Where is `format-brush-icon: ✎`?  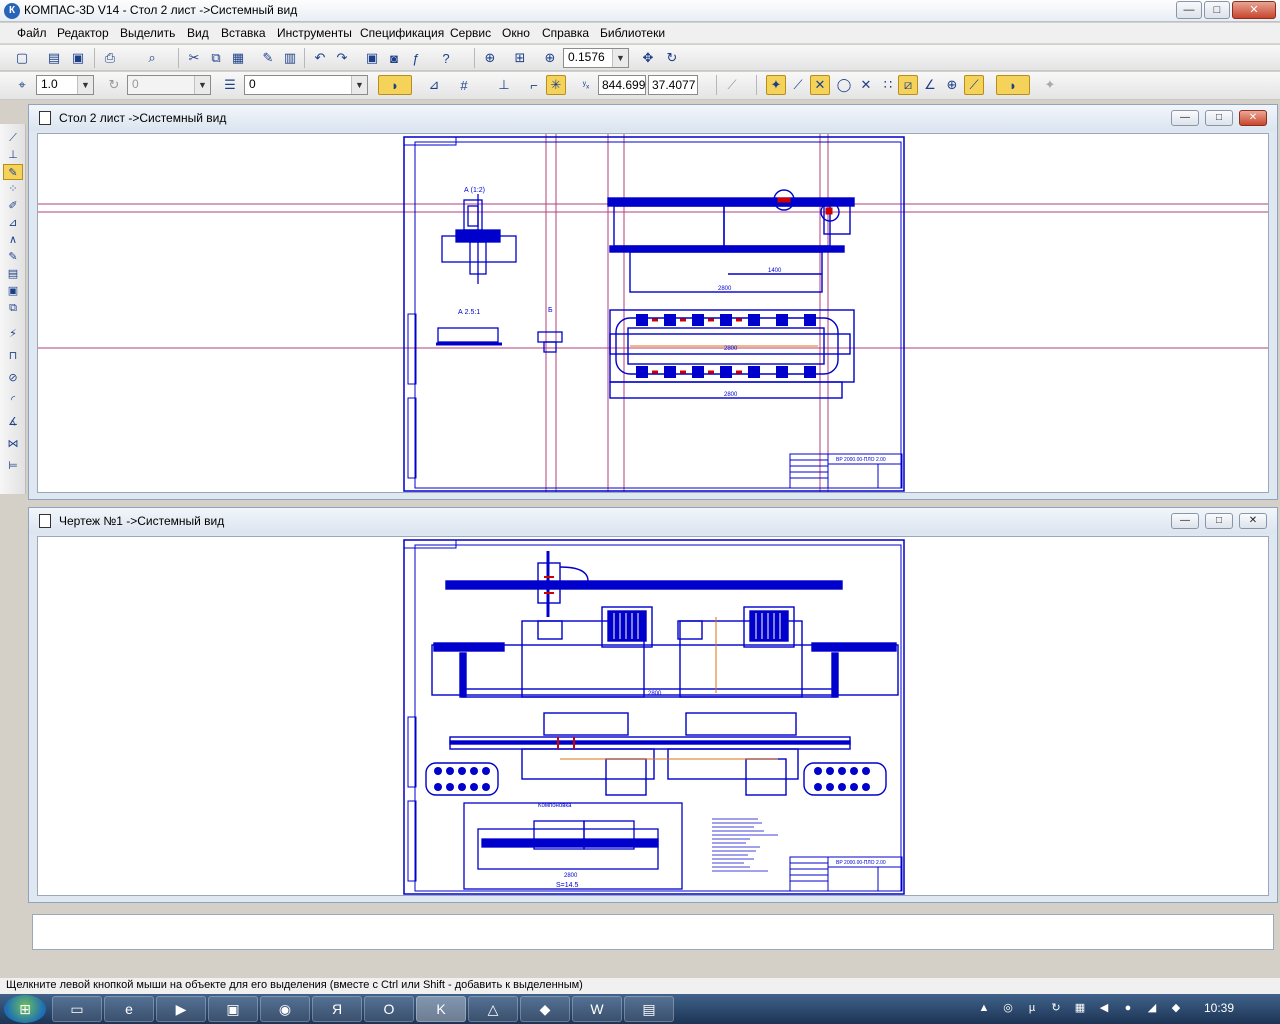
format-brush-icon: ✎ is located at coordinates (268, 58).